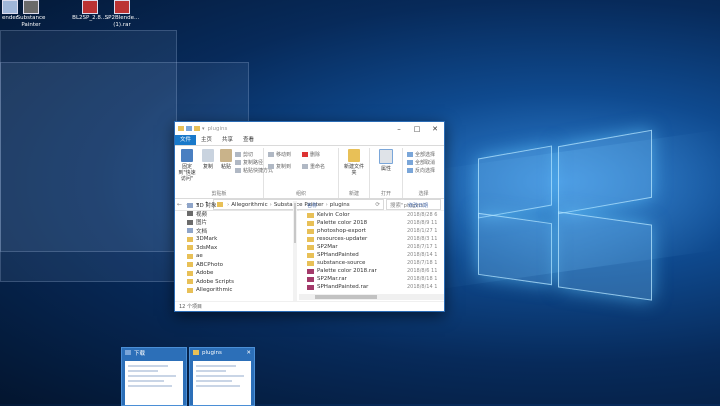 Image resolution: width=720 pixels, height=406 pixels. Describe the element at coordinates (371, 223) in the screenshot. I see `file-row: Palette color 2018 2018/8/9 11` at that location.